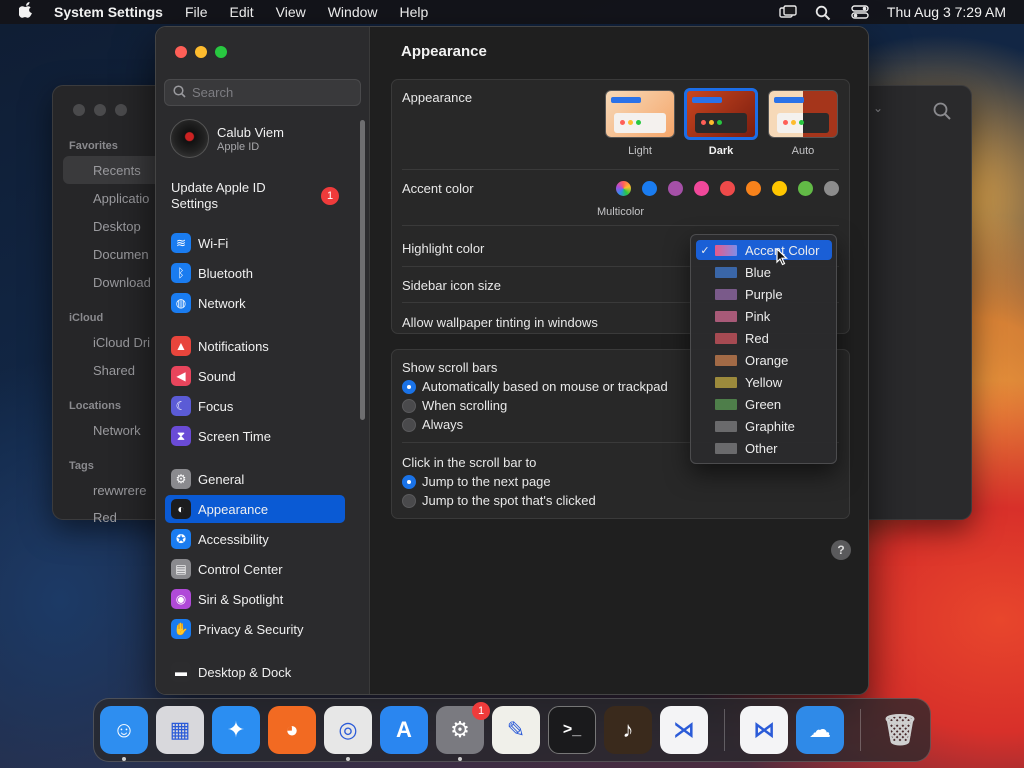  Describe the element at coordinates (454, 405) in the screenshot. I see `scroll-bars-when-scrolling-radio: When scrolling` at that location.